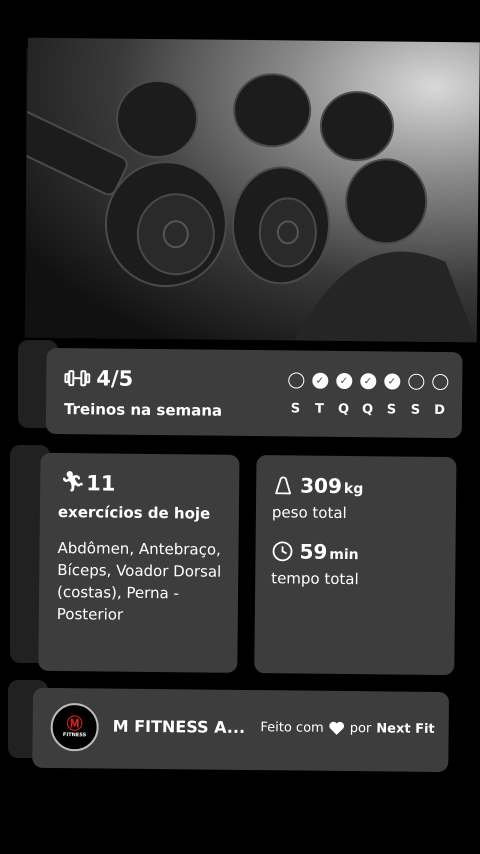  Describe the element at coordinates (344, 555) in the screenshot. I see `total-time-unit: min` at that location.